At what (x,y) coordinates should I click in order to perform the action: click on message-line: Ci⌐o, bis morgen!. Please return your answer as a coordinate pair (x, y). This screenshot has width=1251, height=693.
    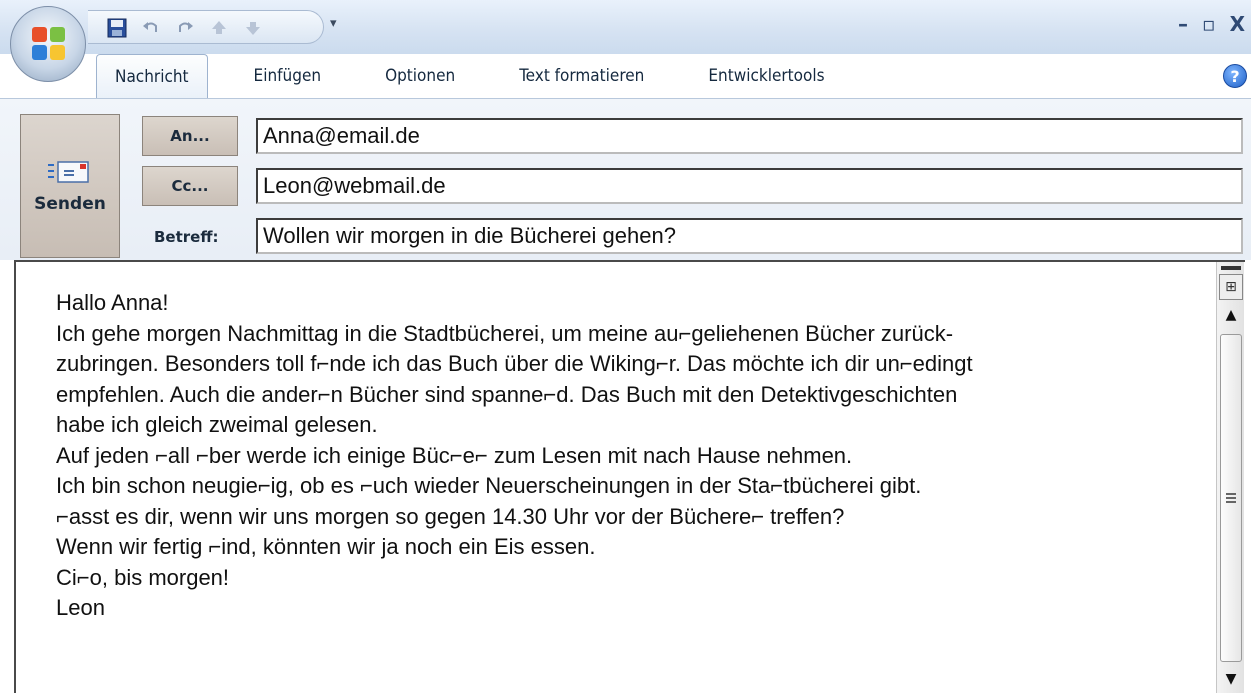
    Looking at the image, I should click on (143, 577).